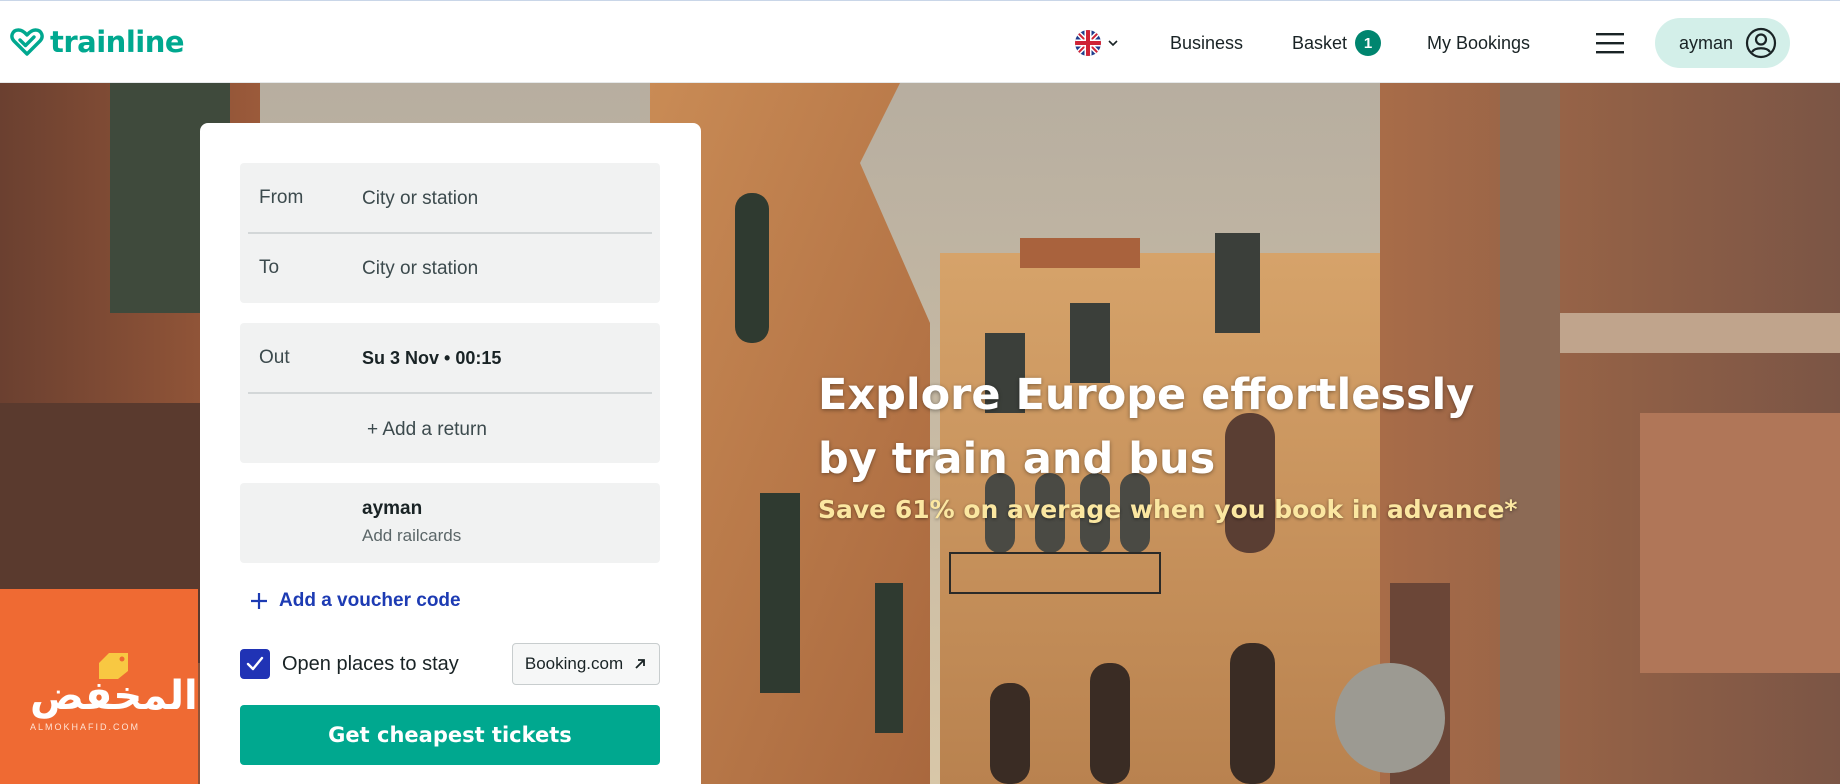 This screenshot has height=784, width=1840. I want to click on uk-flag-icon, so click(1088, 43).